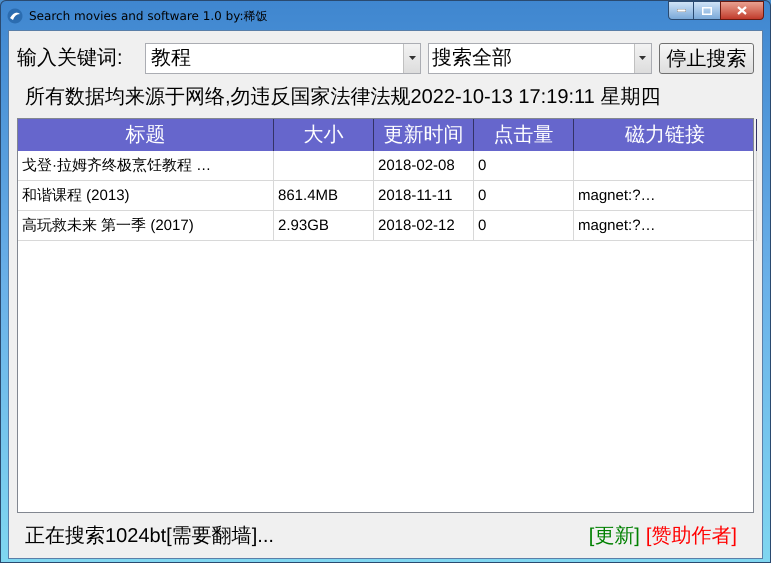 This screenshot has width=771, height=563. Describe the element at coordinates (108, 226) in the screenshot. I see `table-cell-text: 高玩救未来 第一季 (2017)` at that location.